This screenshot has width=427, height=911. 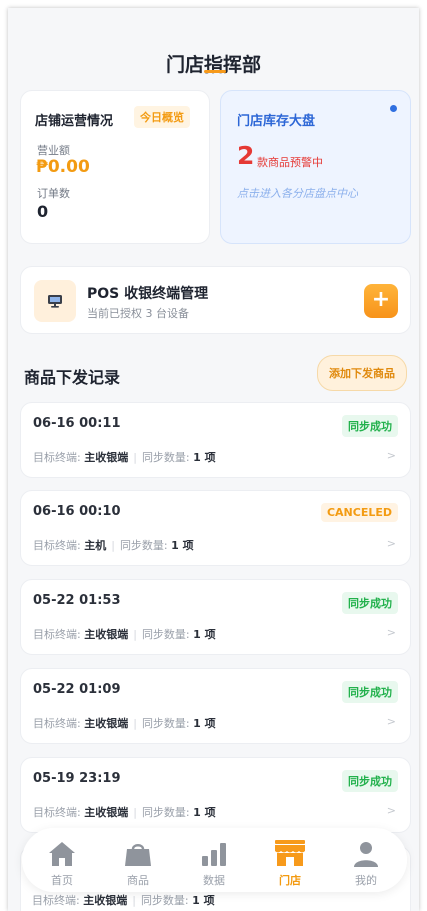 I want to click on stock-overview-card: 门店库存大盘 2 款商品预警中 点击进入各分店盘点中心, so click(x=315, y=167).